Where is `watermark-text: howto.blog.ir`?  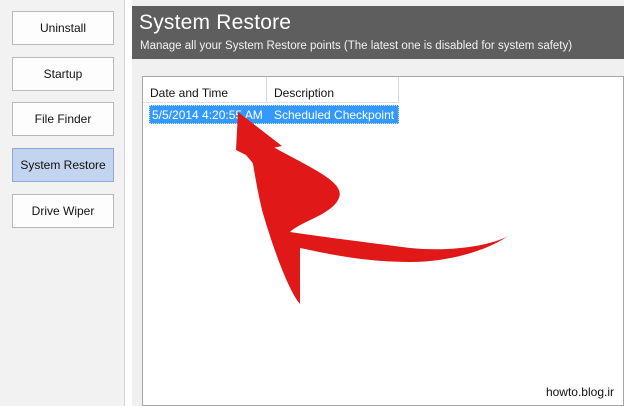 watermark-text: howto.blog.ir is located at coordinates (579, 392).